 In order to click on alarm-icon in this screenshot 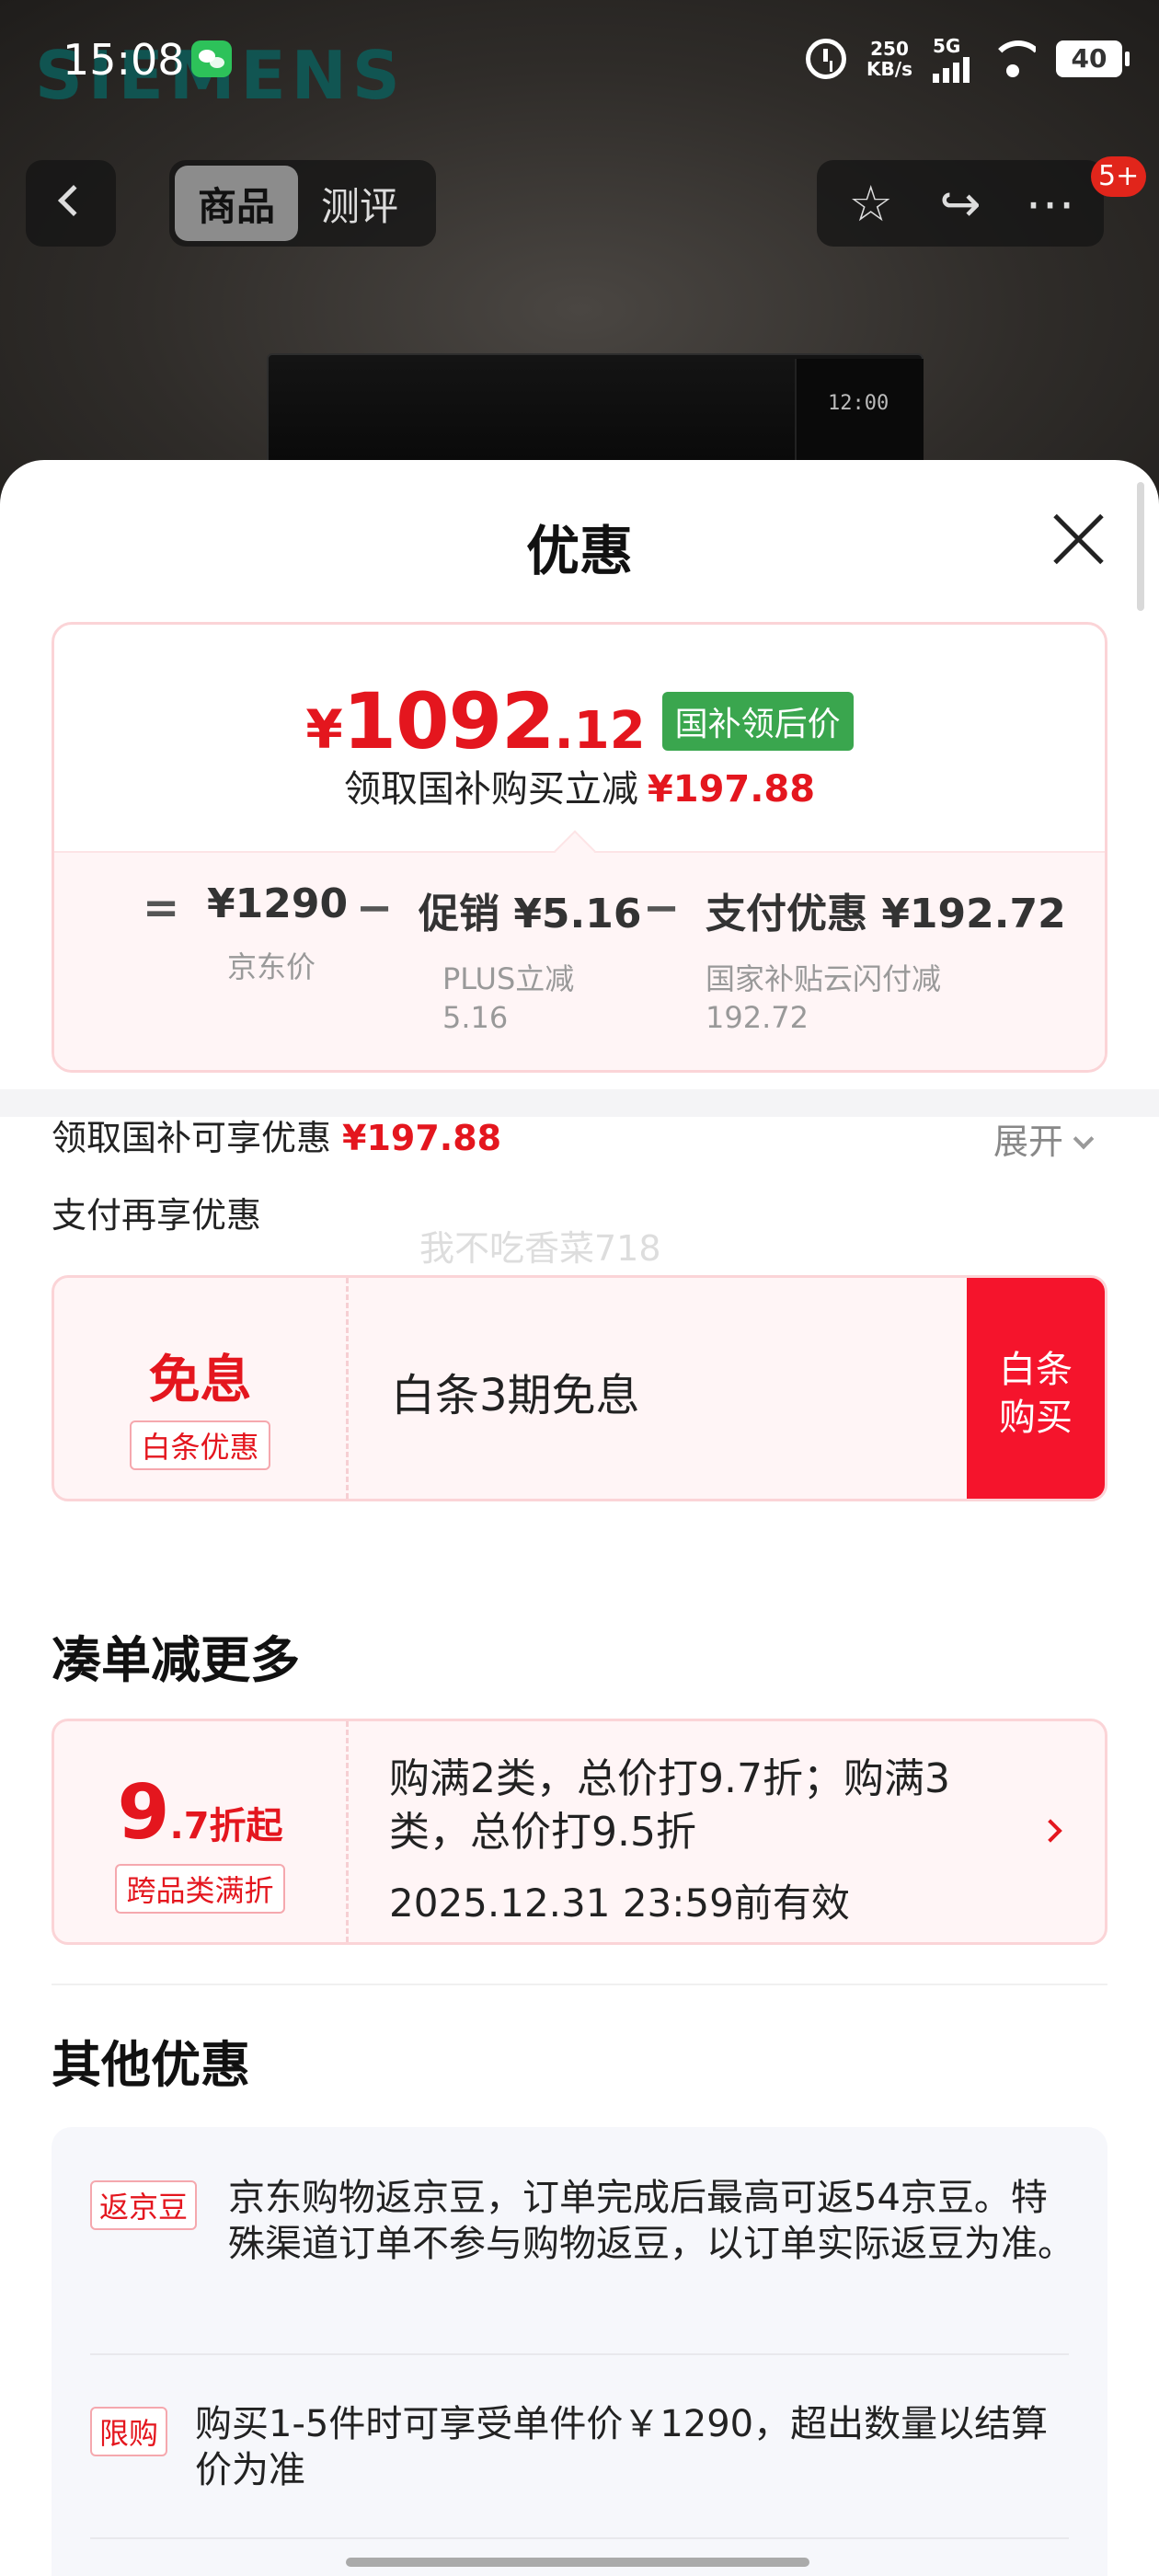, I will do `click(826, 59)`.